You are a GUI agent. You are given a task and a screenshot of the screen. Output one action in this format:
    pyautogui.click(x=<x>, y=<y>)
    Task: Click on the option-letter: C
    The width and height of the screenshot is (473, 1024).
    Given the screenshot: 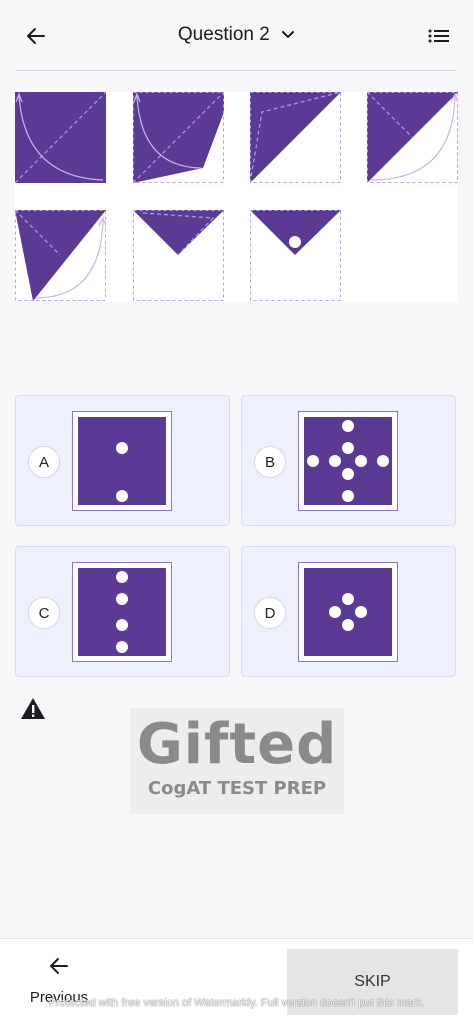 What is the action you would take?
    pyautogui.click(x=44, y=613)
    